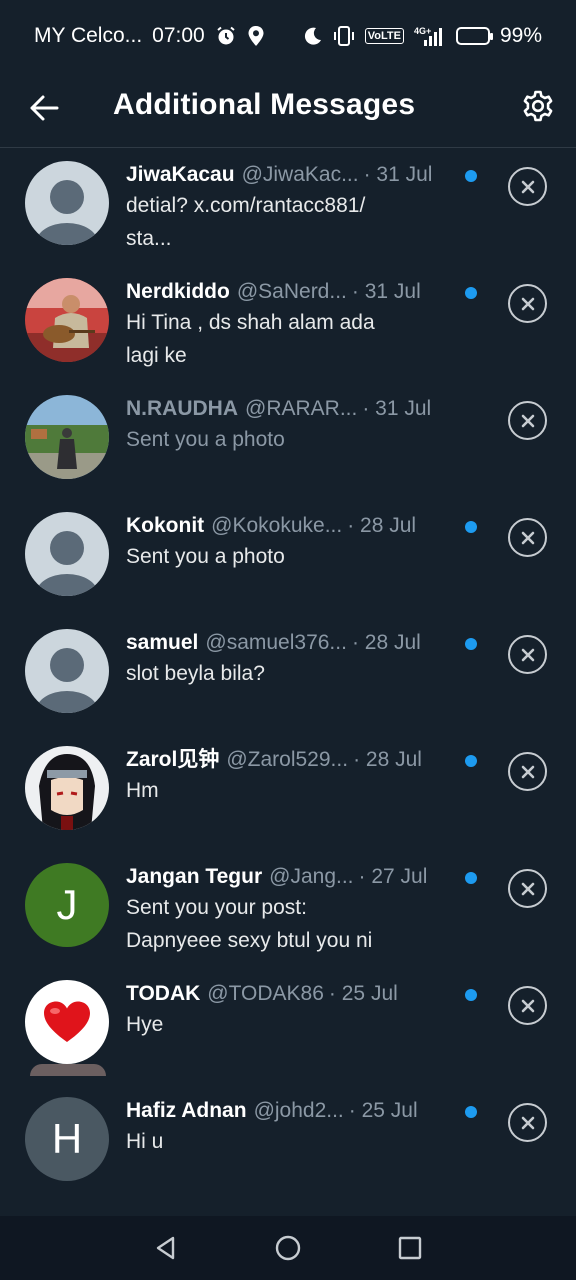 This screenshot has width=576, height=1280. What do you see at coordinates (292, 994) in the screenshot?
I see `meta-line: TODAK @TODAK86 · 25 Jul` at bounding box center [292, 994].